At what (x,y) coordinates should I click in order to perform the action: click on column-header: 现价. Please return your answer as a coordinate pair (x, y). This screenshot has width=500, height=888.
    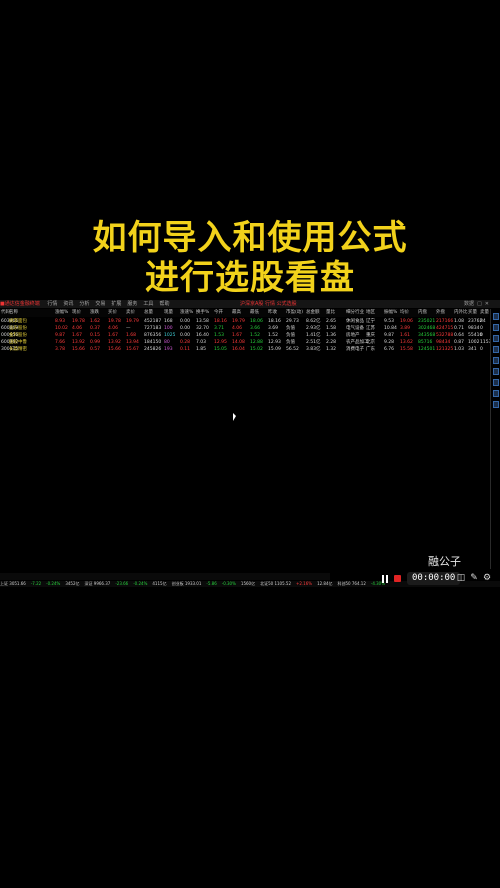
    Looking at the image, I should click on (76, 313).